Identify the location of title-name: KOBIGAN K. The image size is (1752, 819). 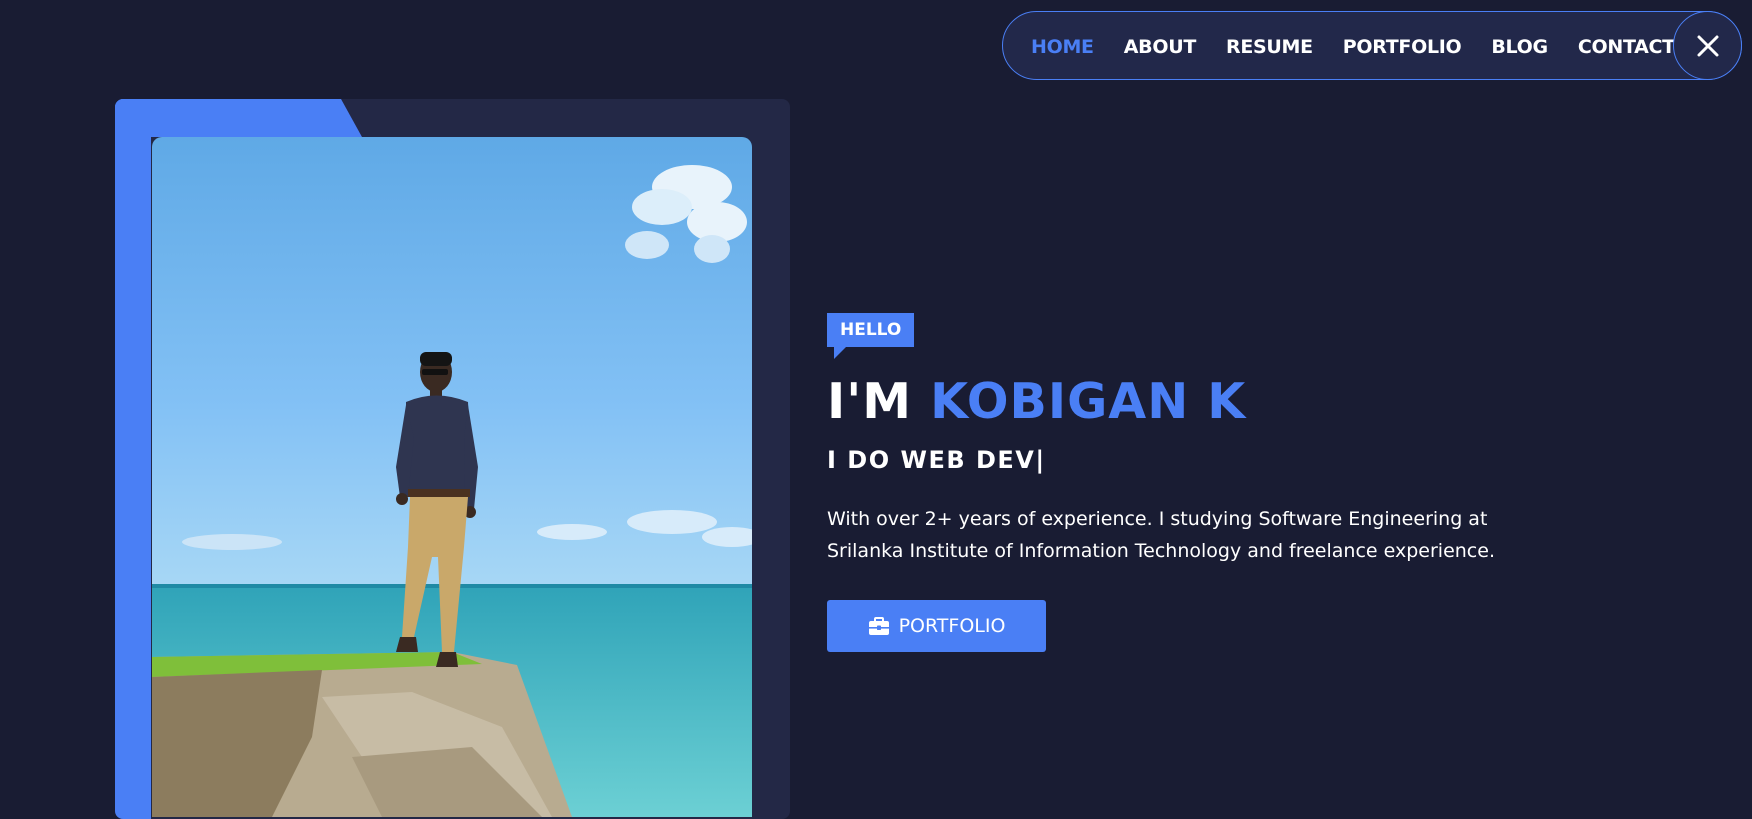
(1088, 401).